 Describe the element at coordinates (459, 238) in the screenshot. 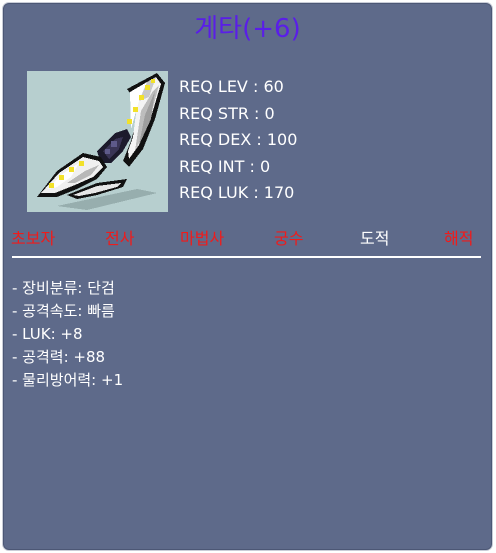

I see `job-pirate: 해적` at that location.